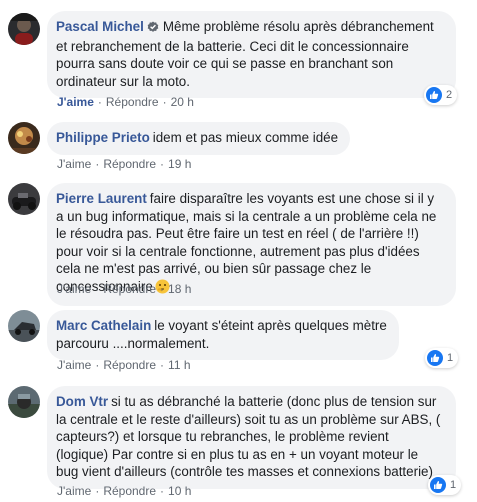 The width and height of the screenshot is (477, 502). Describe the element at coordinates (179, 365) in the screenshot. I see `timestamp: 11 h` at that location.